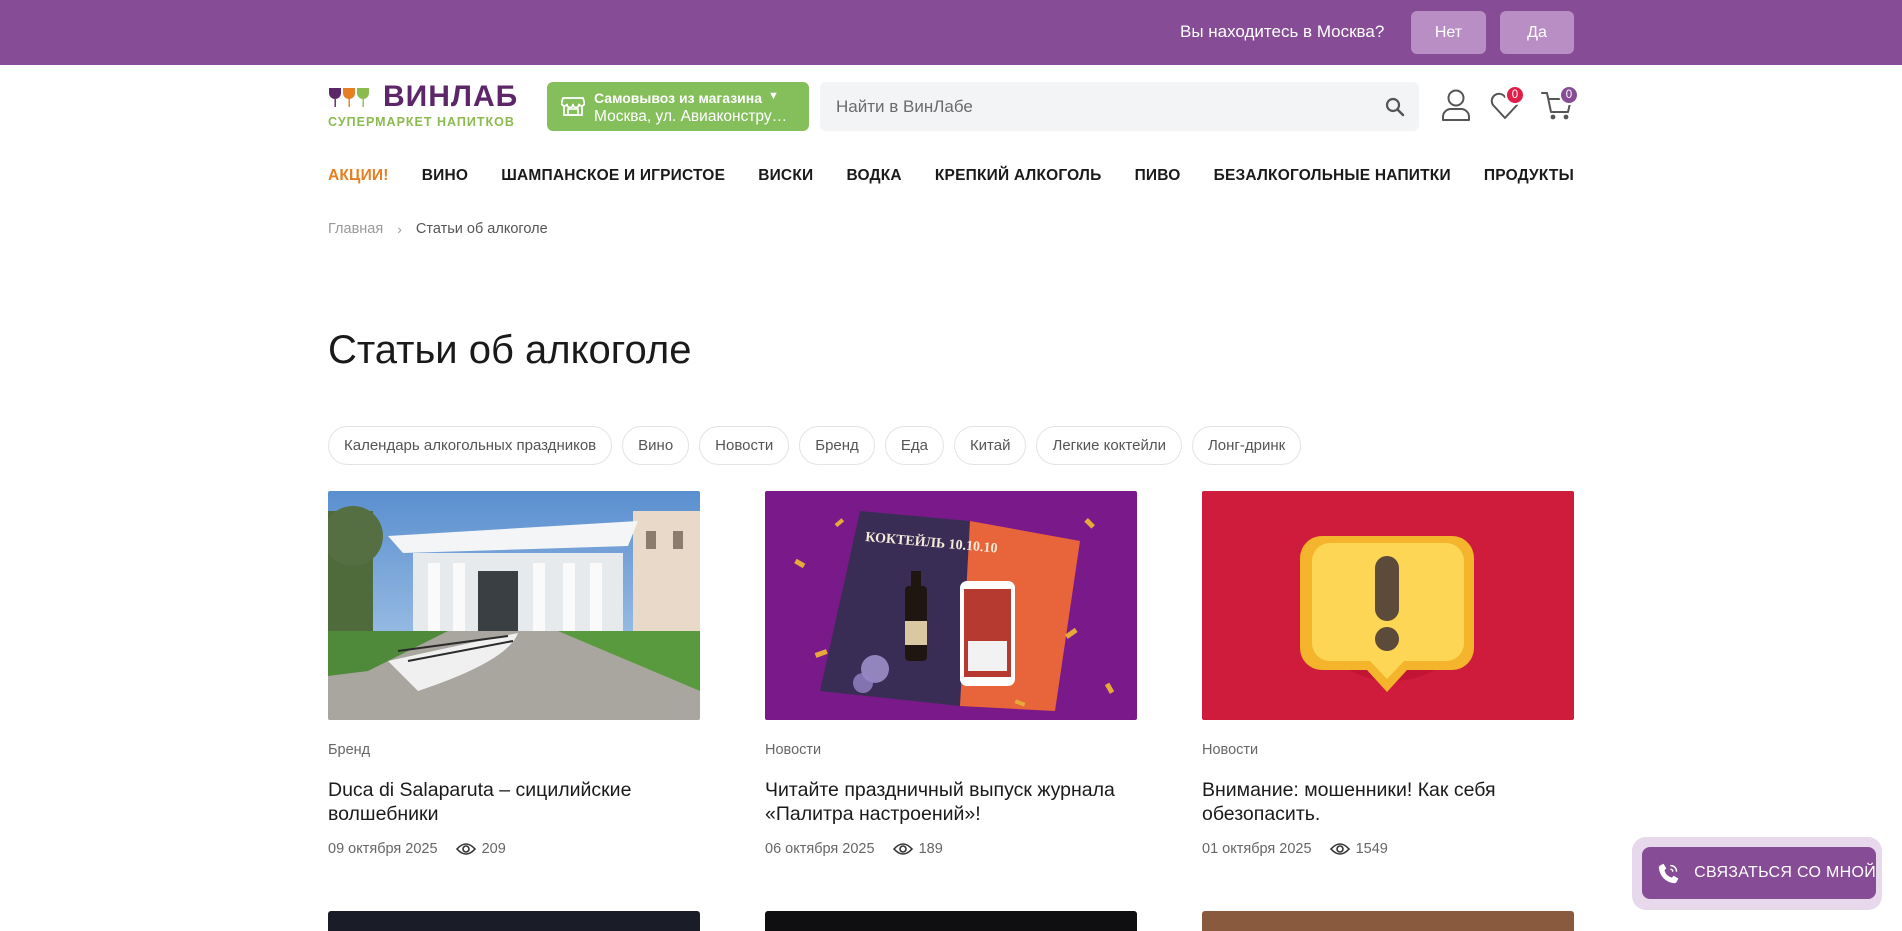 Image resolution: width=1902 pixels, height=931 pixels. I want to click on contact-me-button: СВЯЗАТЬСЯ СО МНОЙ, so click(1759, 873).